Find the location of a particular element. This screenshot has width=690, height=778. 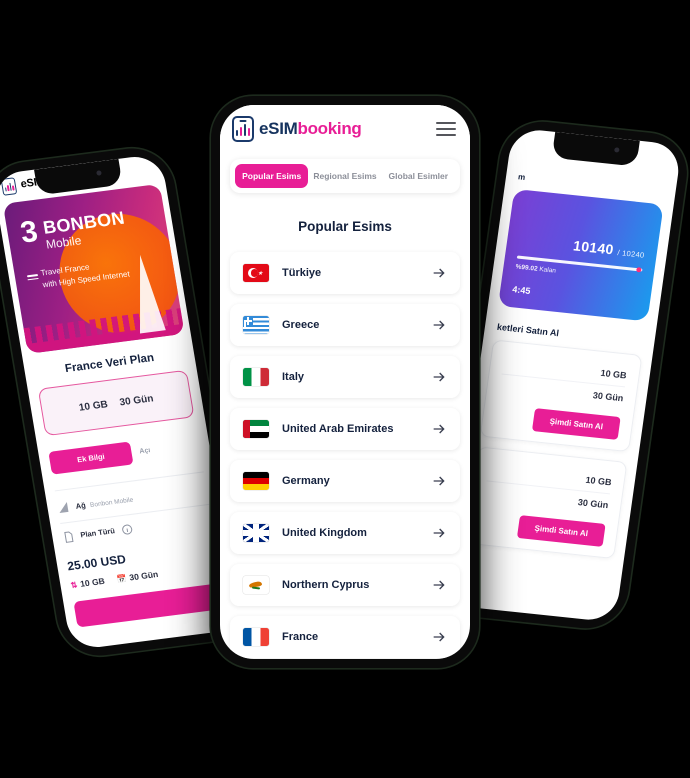

list-item-germany: Germany is located at coordinates (345, 481).